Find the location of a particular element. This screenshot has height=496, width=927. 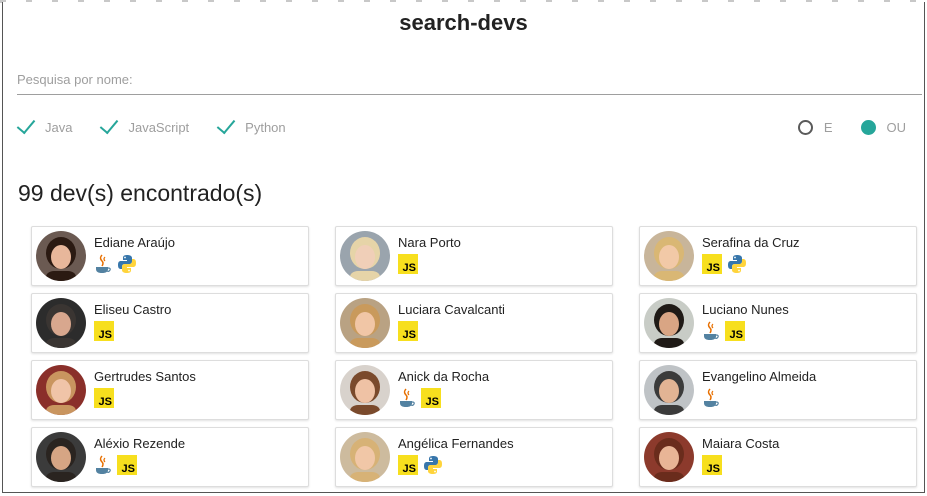

dev-card: Aléxio Rezende JS is located at coordinates (170, 457).